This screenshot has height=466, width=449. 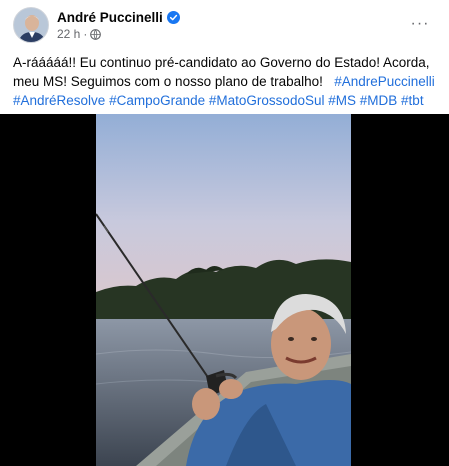 What do you see at coordinates (384, 81) in the screenshot?
I see `hashtag-link: #AndrePuccinelli` at bounding box center [384, 81].